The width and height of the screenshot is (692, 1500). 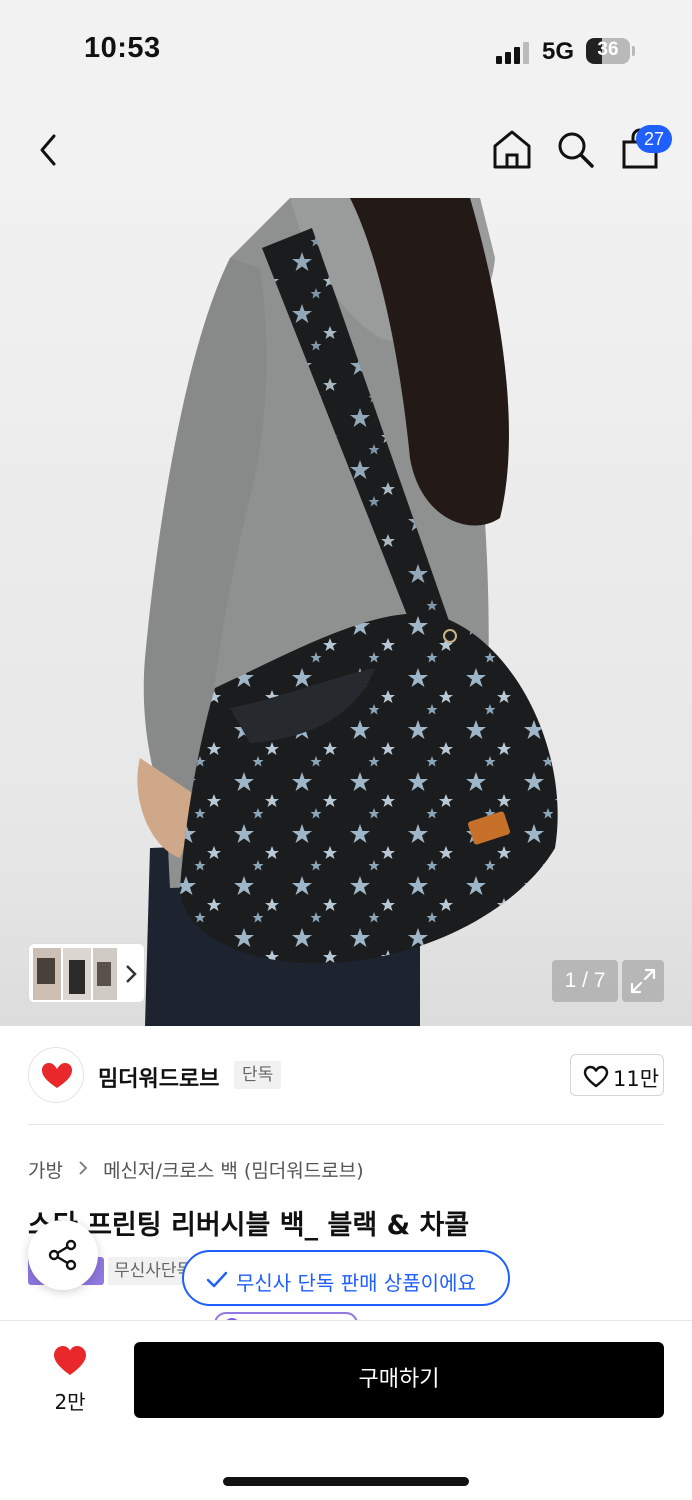 I want to click on product-title: 스타 프린팅 리버시블 백_ 블랙 & 차콜, so click(x=249, y=1225).